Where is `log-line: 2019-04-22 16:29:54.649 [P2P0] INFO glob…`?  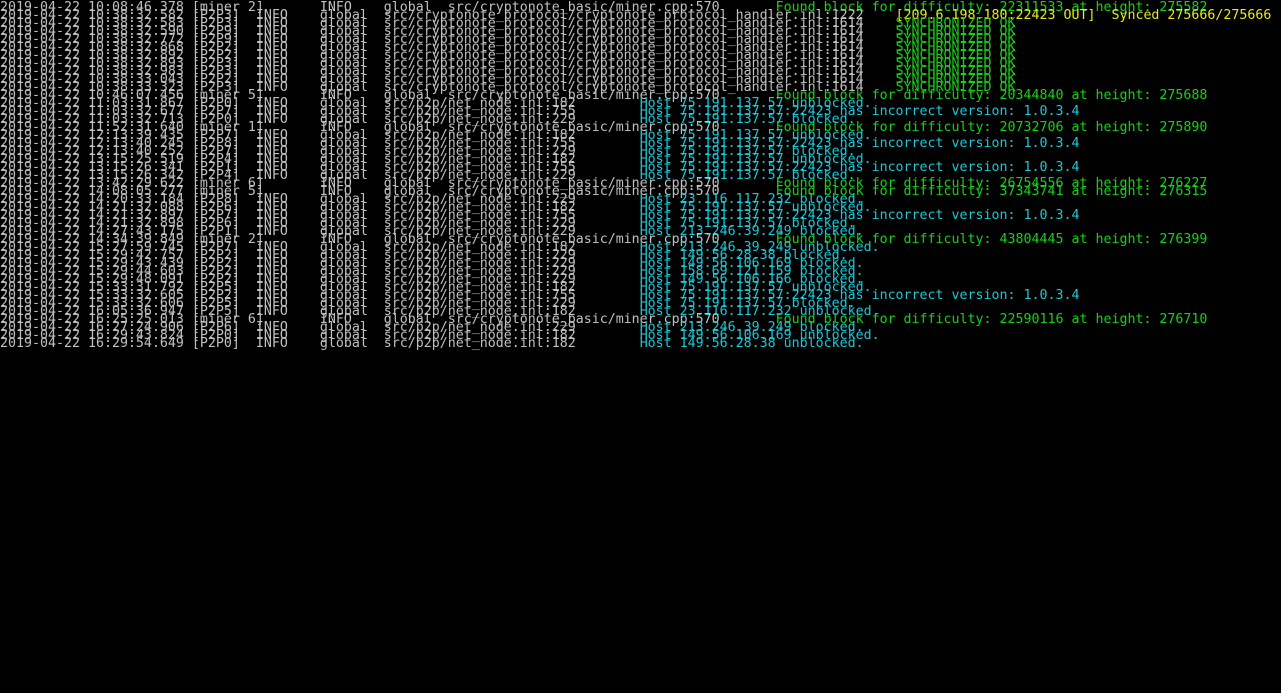
log-line: 2019-04-22 16:29:54.649 [P2P0] INFO glob… is located at coordinates (640, 344).